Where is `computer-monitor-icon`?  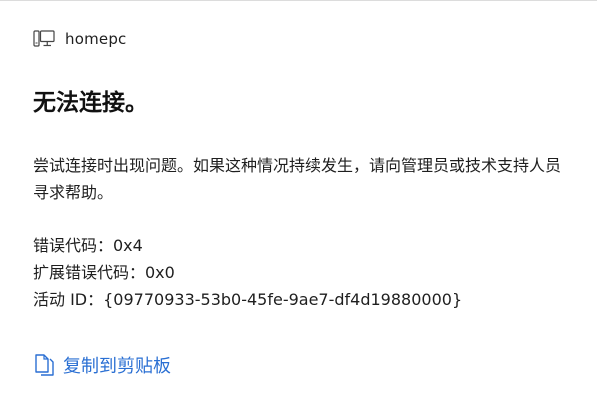 computer-monitor-icon is located at coordinates (44, 39).